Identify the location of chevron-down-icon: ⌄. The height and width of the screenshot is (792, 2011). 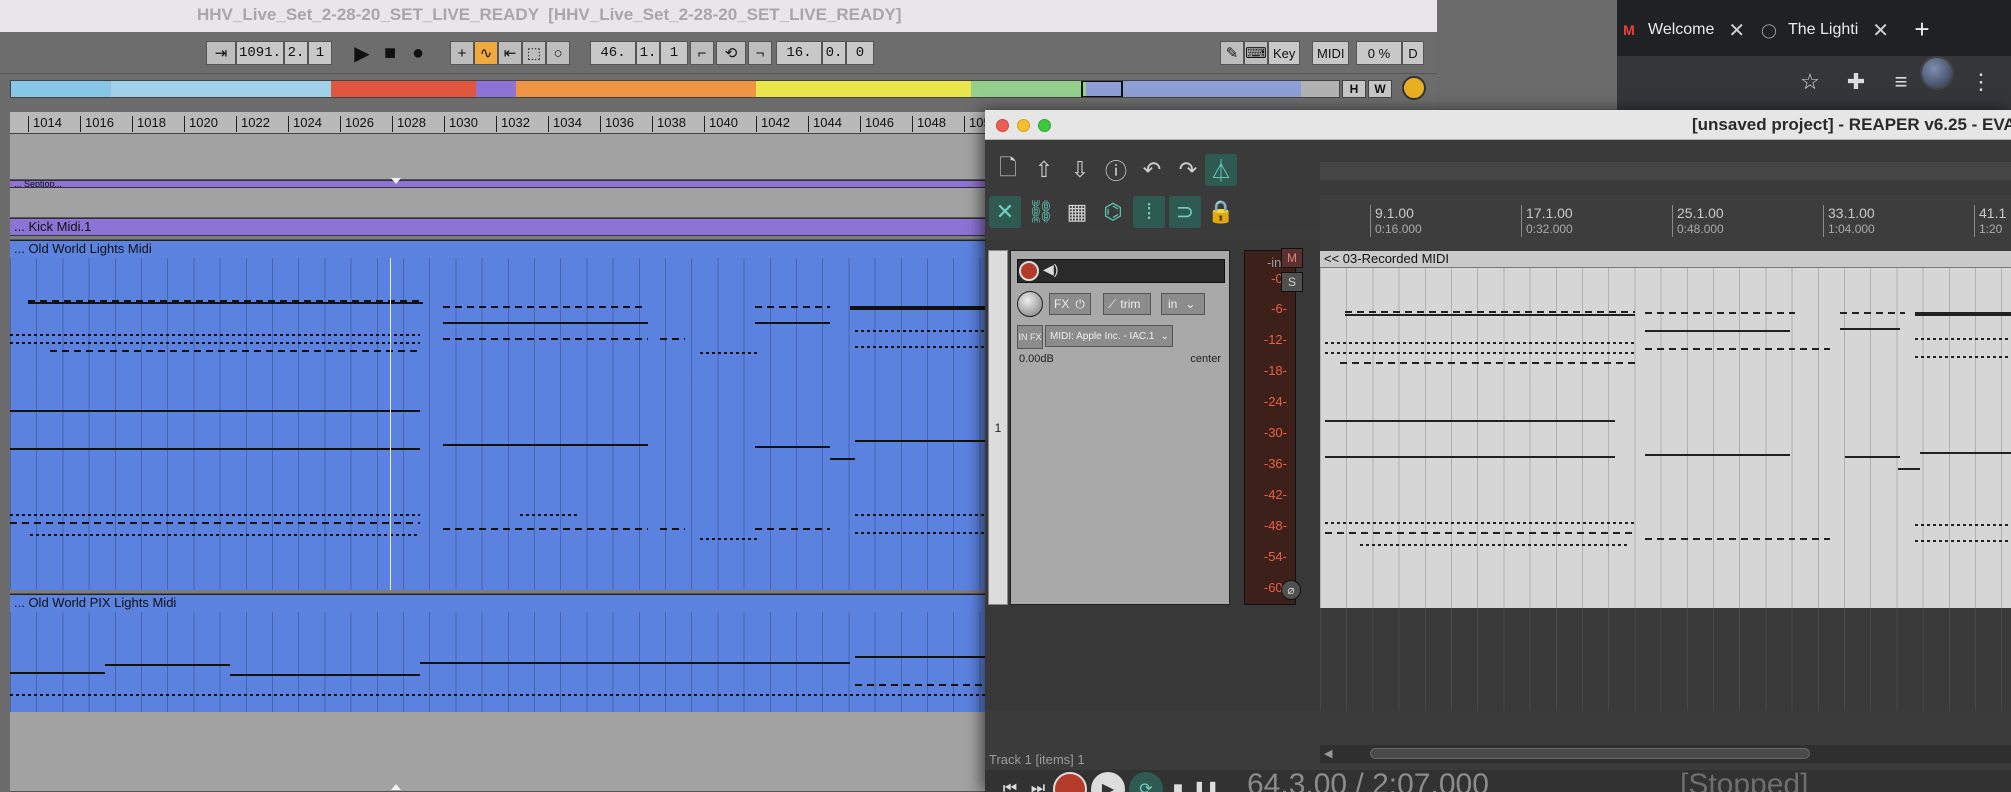
(1164, 336).